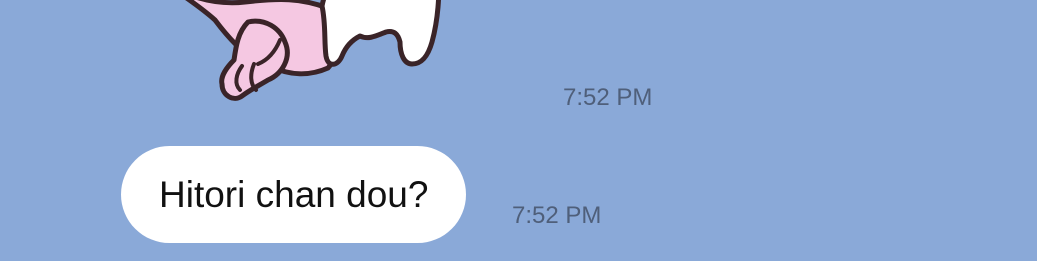 The height and width of the screenshot is (261, 1037). I want to click on sticker-timestamp: 7:52 PM, so click(608, 97).